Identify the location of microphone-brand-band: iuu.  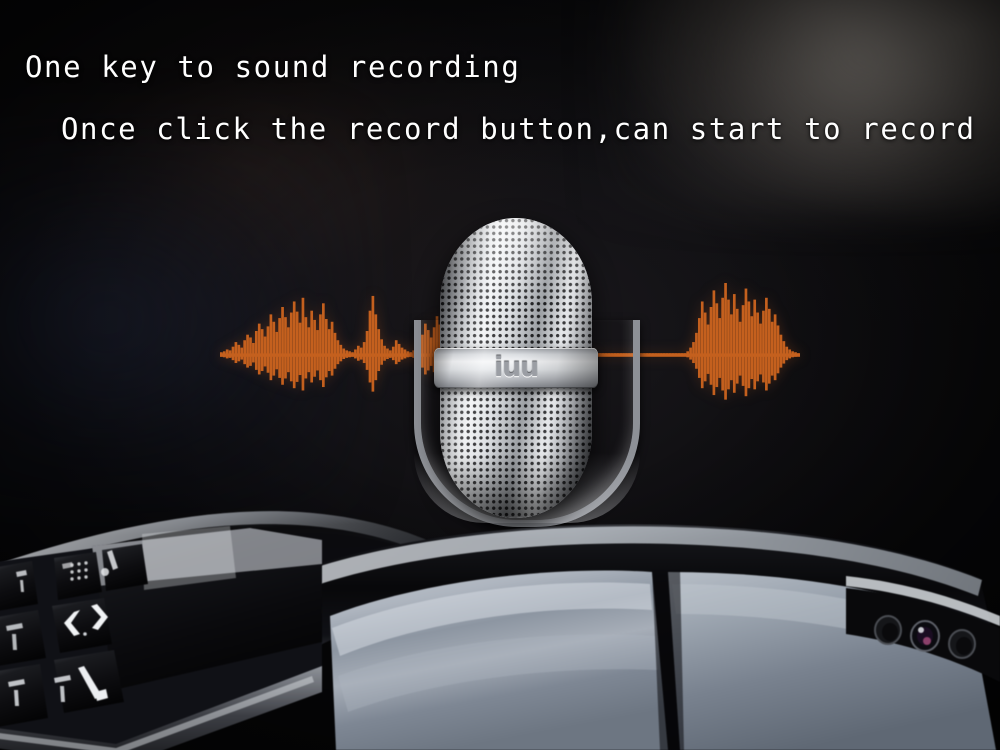
(516, 368).